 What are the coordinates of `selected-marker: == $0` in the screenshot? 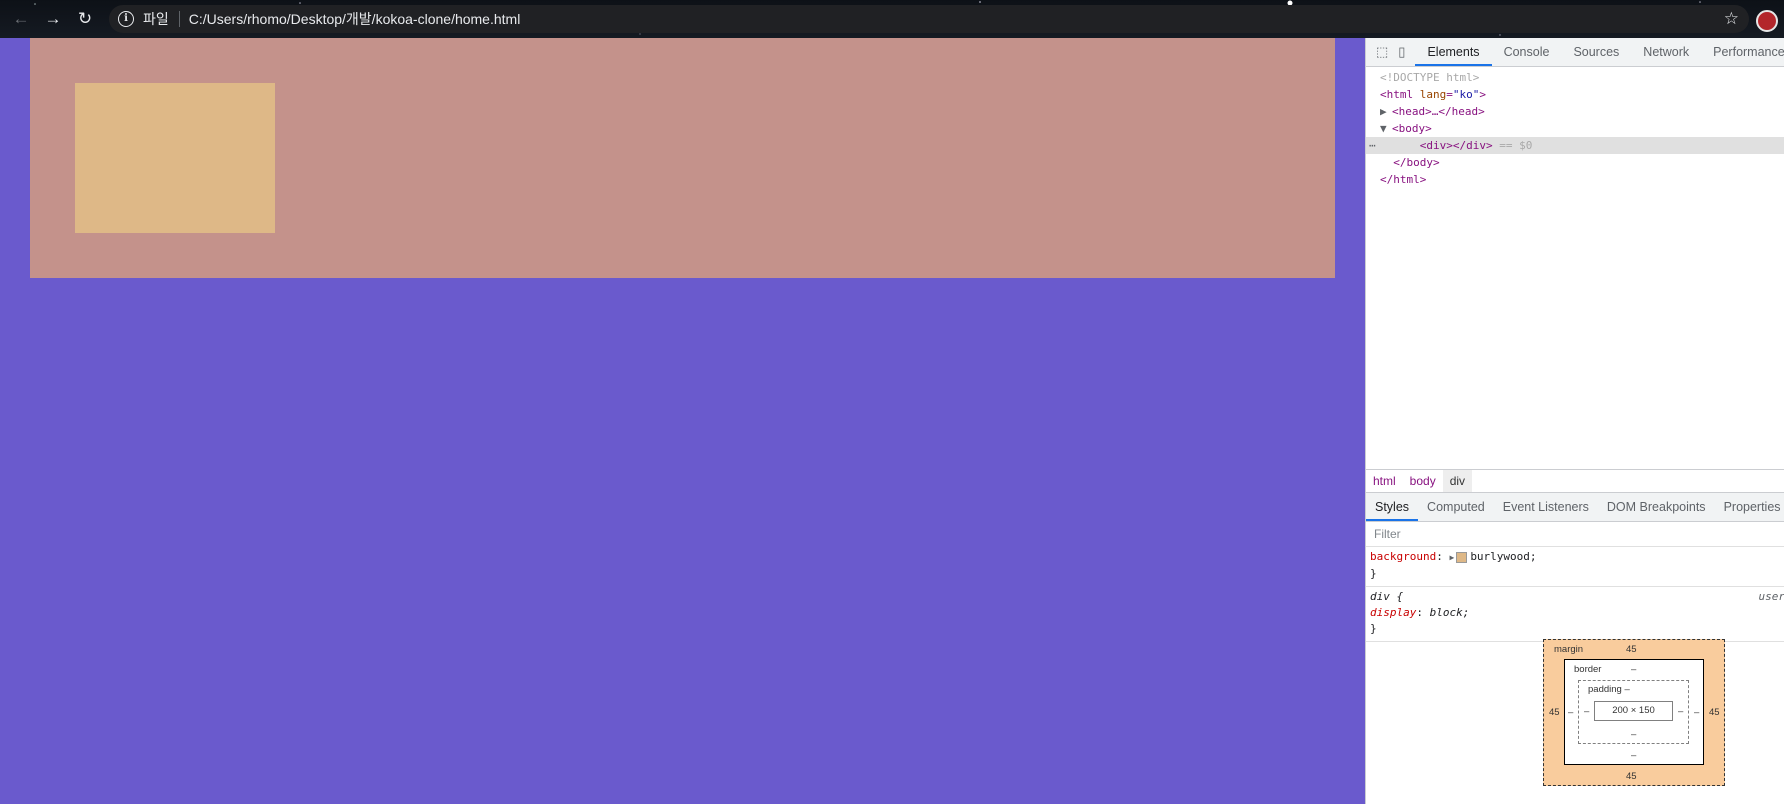 It's located at (1516, 145).